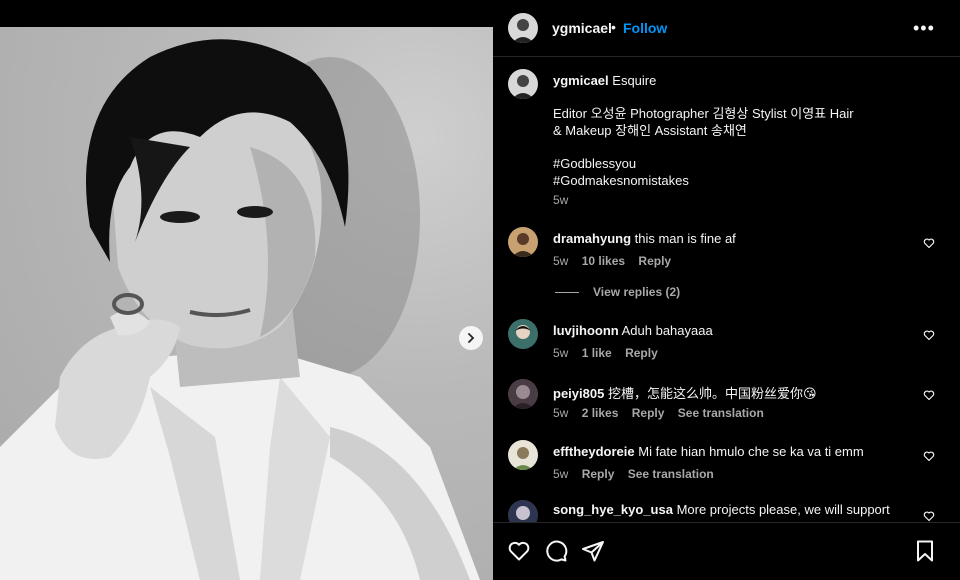 This screenshot has height=580, width=960. I want to click on share-icon, so click(593, 551).